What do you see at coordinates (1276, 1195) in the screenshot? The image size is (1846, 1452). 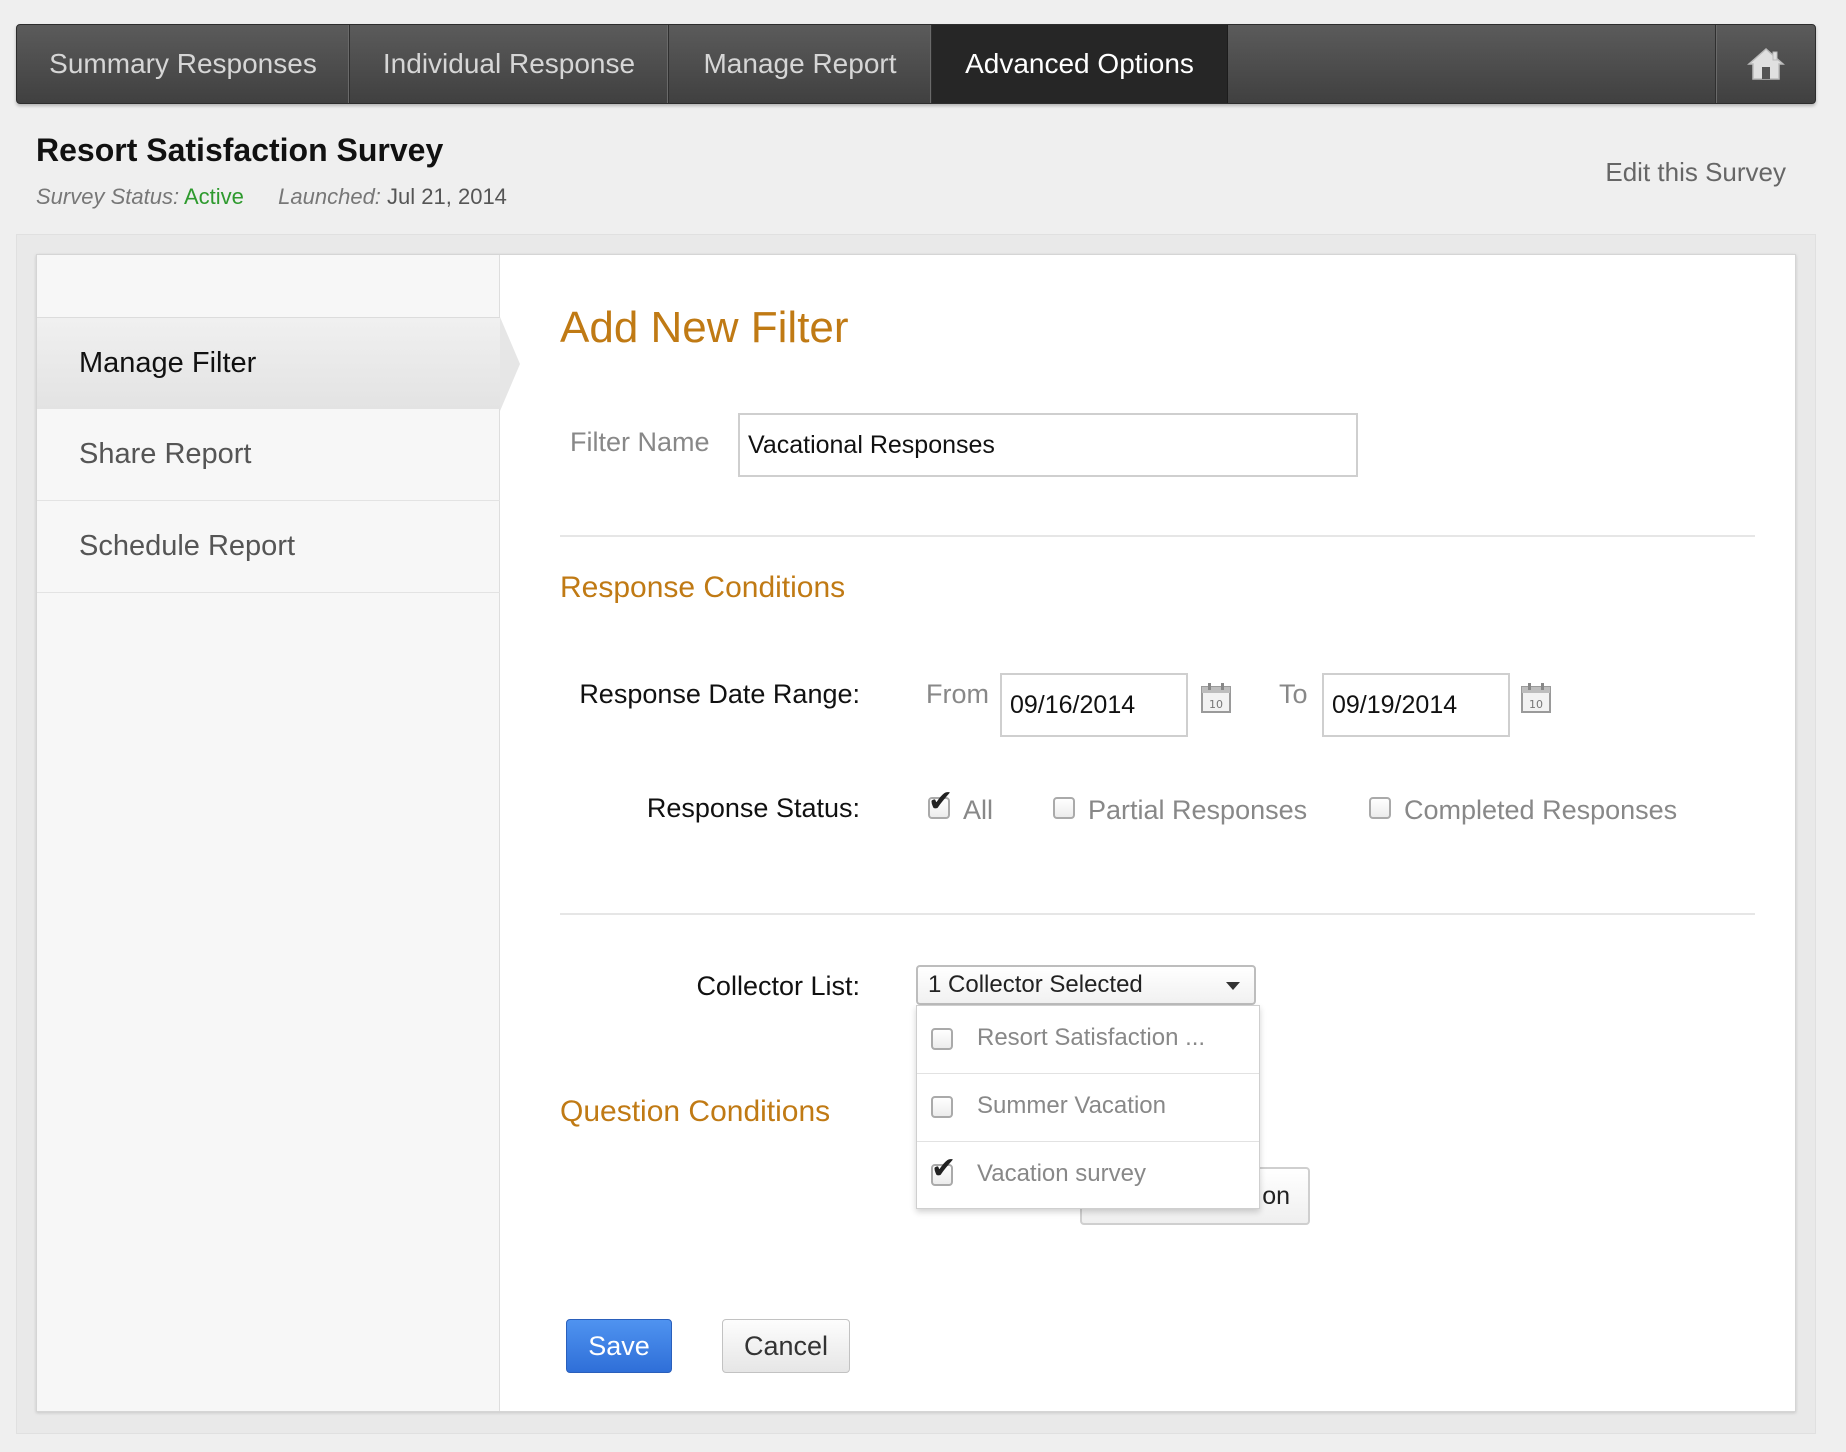 I see `add-question-label: on` at bounding box center [1276, 1195].